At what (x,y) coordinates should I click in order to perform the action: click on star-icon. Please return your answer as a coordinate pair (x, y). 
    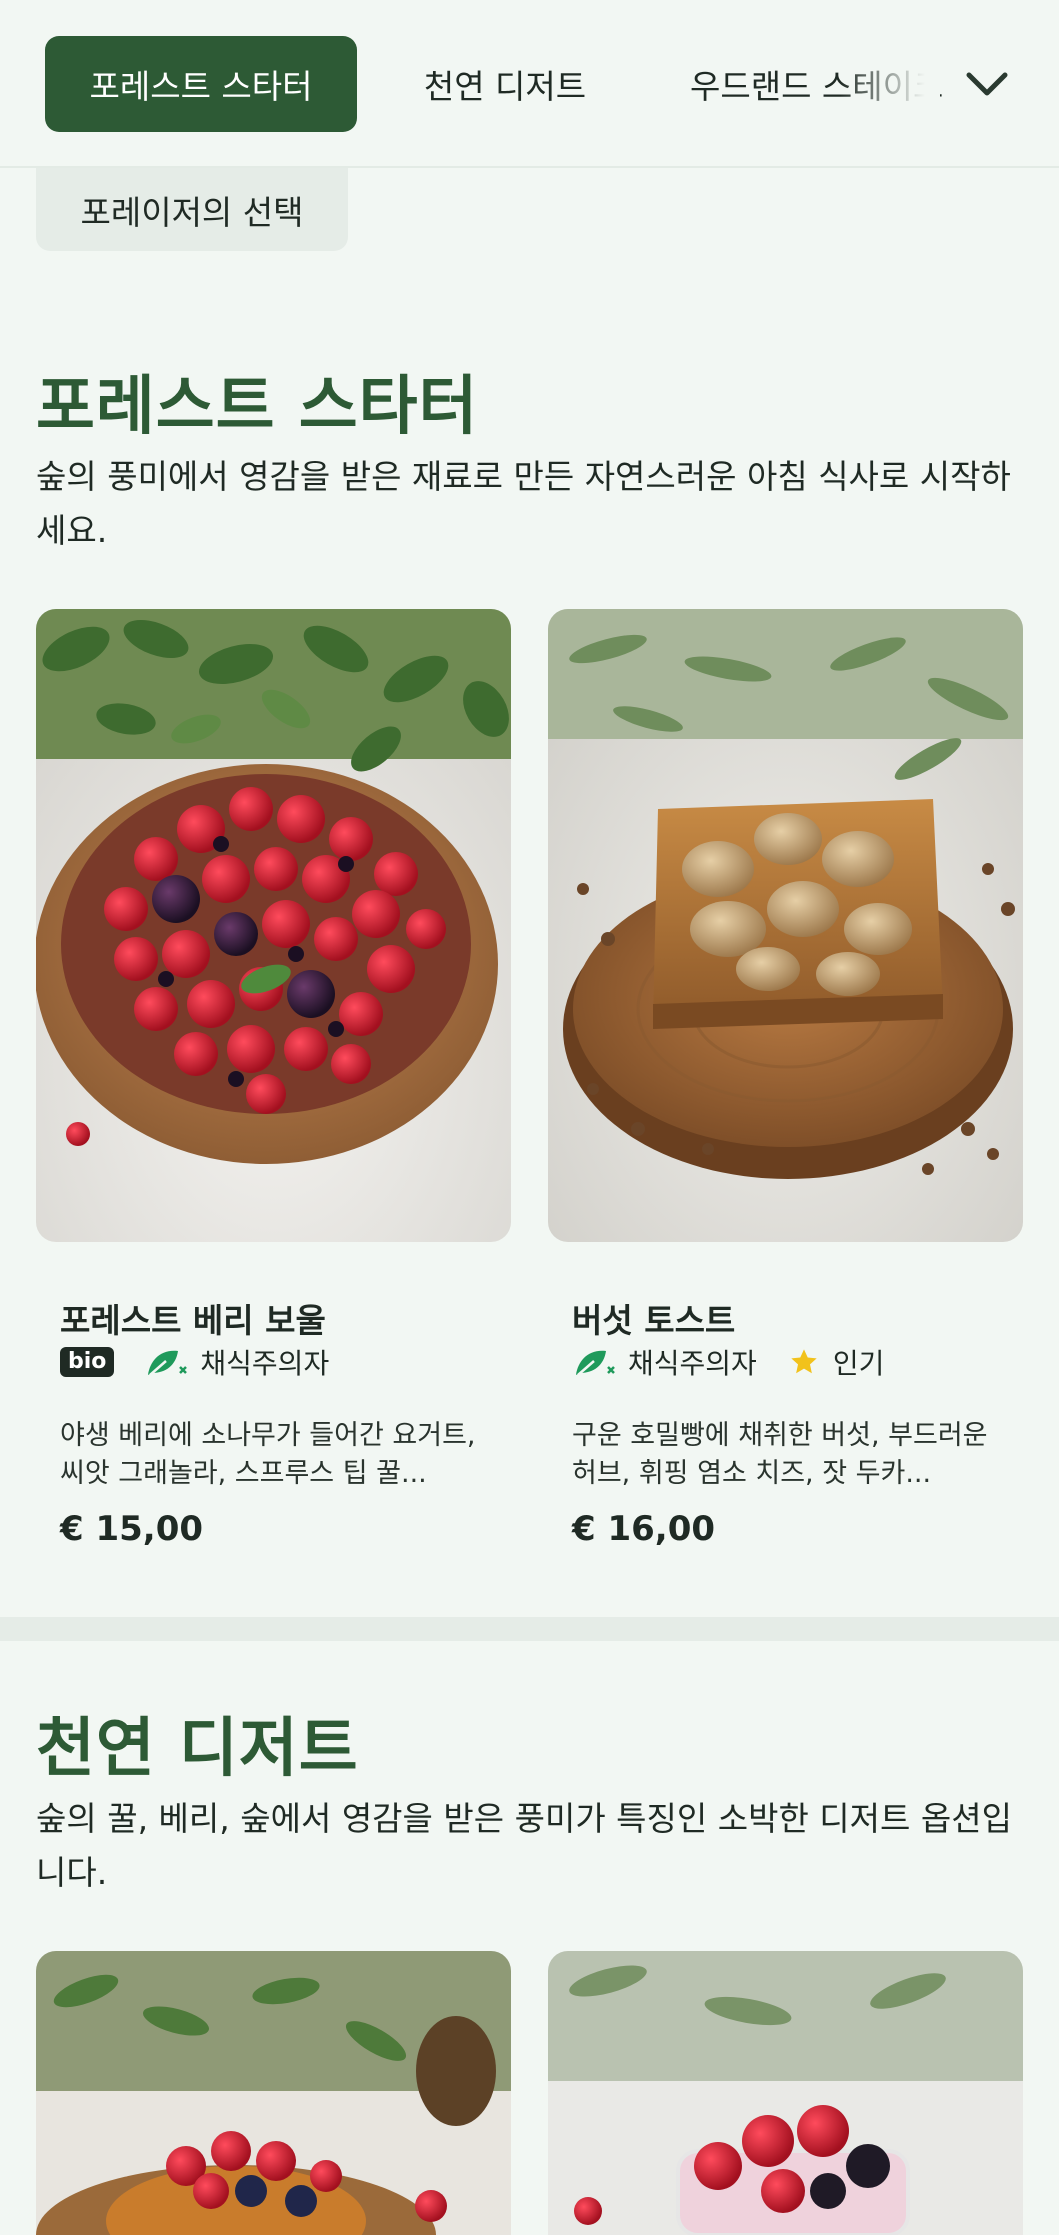
    Looking at the image, I should click on (804, 1361).